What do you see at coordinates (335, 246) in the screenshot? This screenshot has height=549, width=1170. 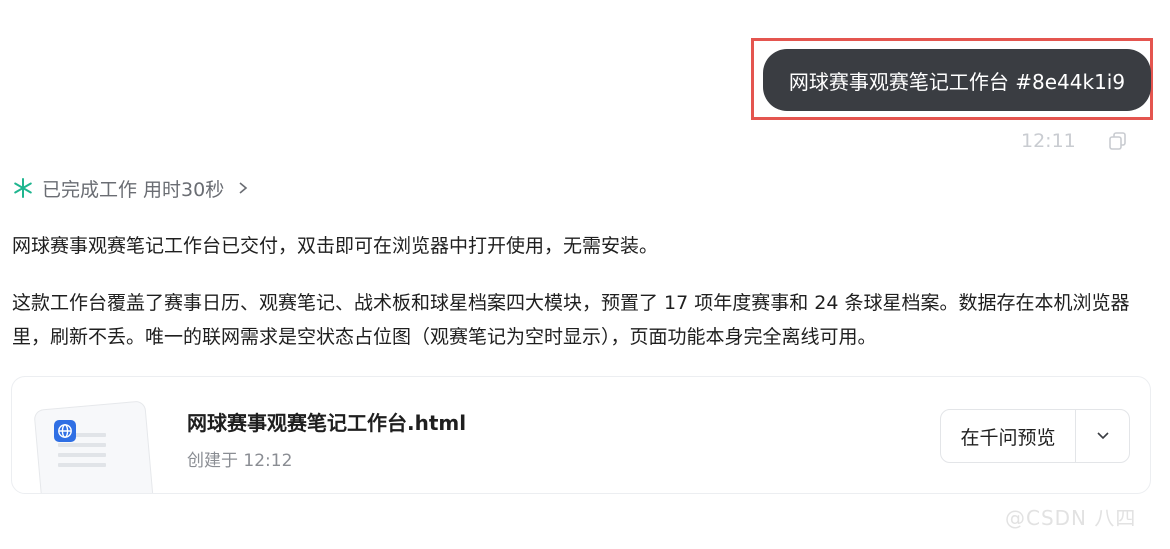 I see `reply-paragraph: 网球赛事观赛笔记工作台已交付，双击即可在浏览器中打开使用，无需安装。` at bounding box center [335, 246].